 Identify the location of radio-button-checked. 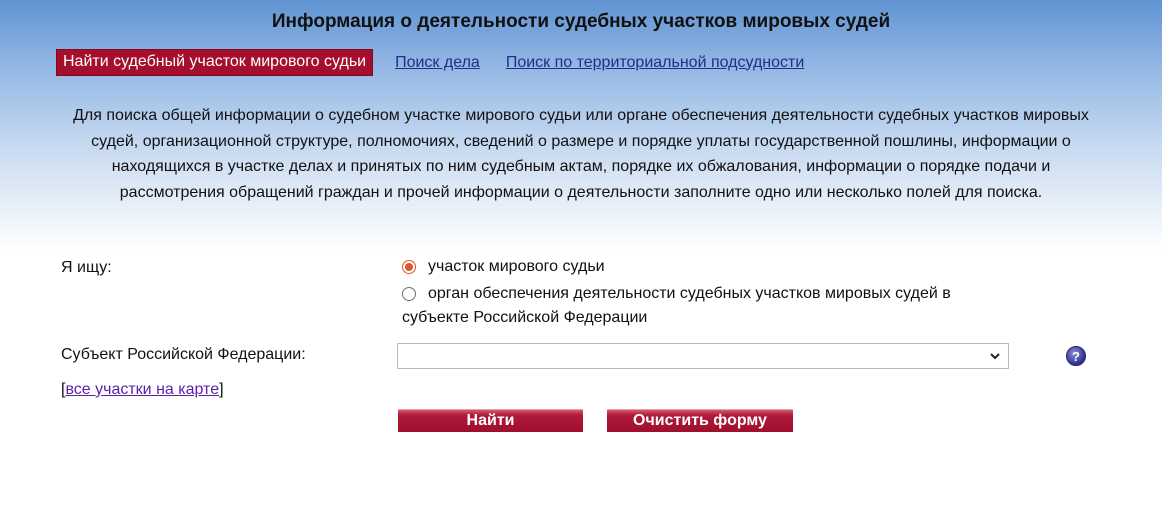
(409, 267).